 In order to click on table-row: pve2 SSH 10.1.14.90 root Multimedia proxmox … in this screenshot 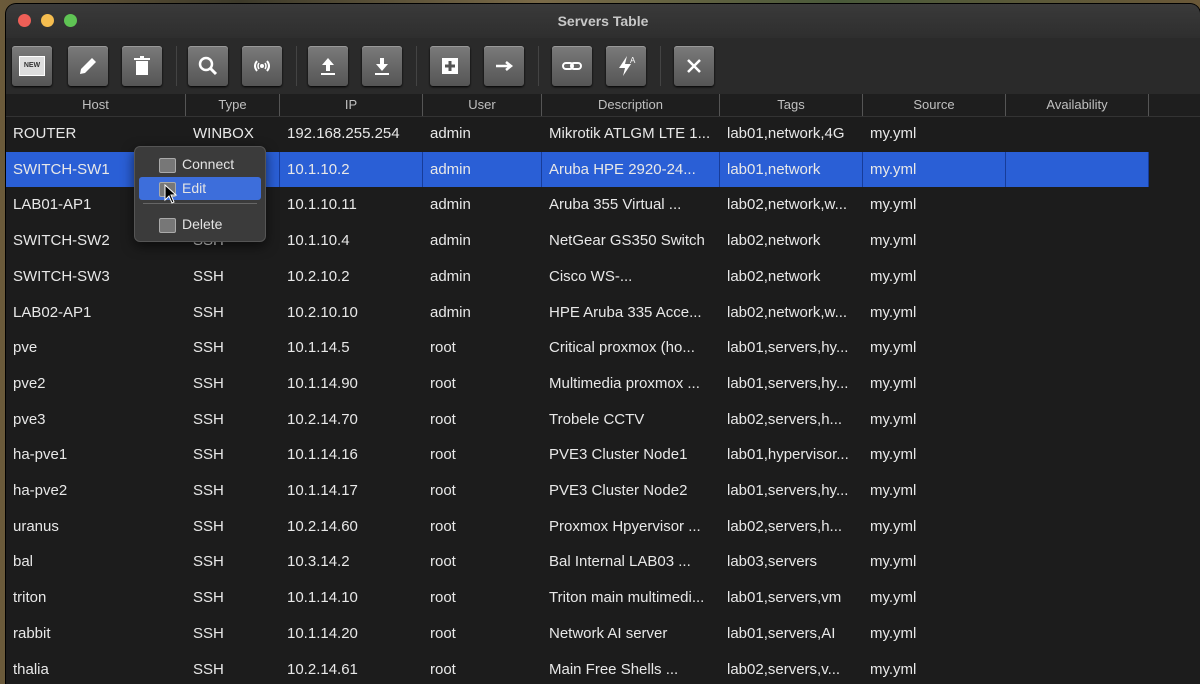, I will do `click(577, 384)`.